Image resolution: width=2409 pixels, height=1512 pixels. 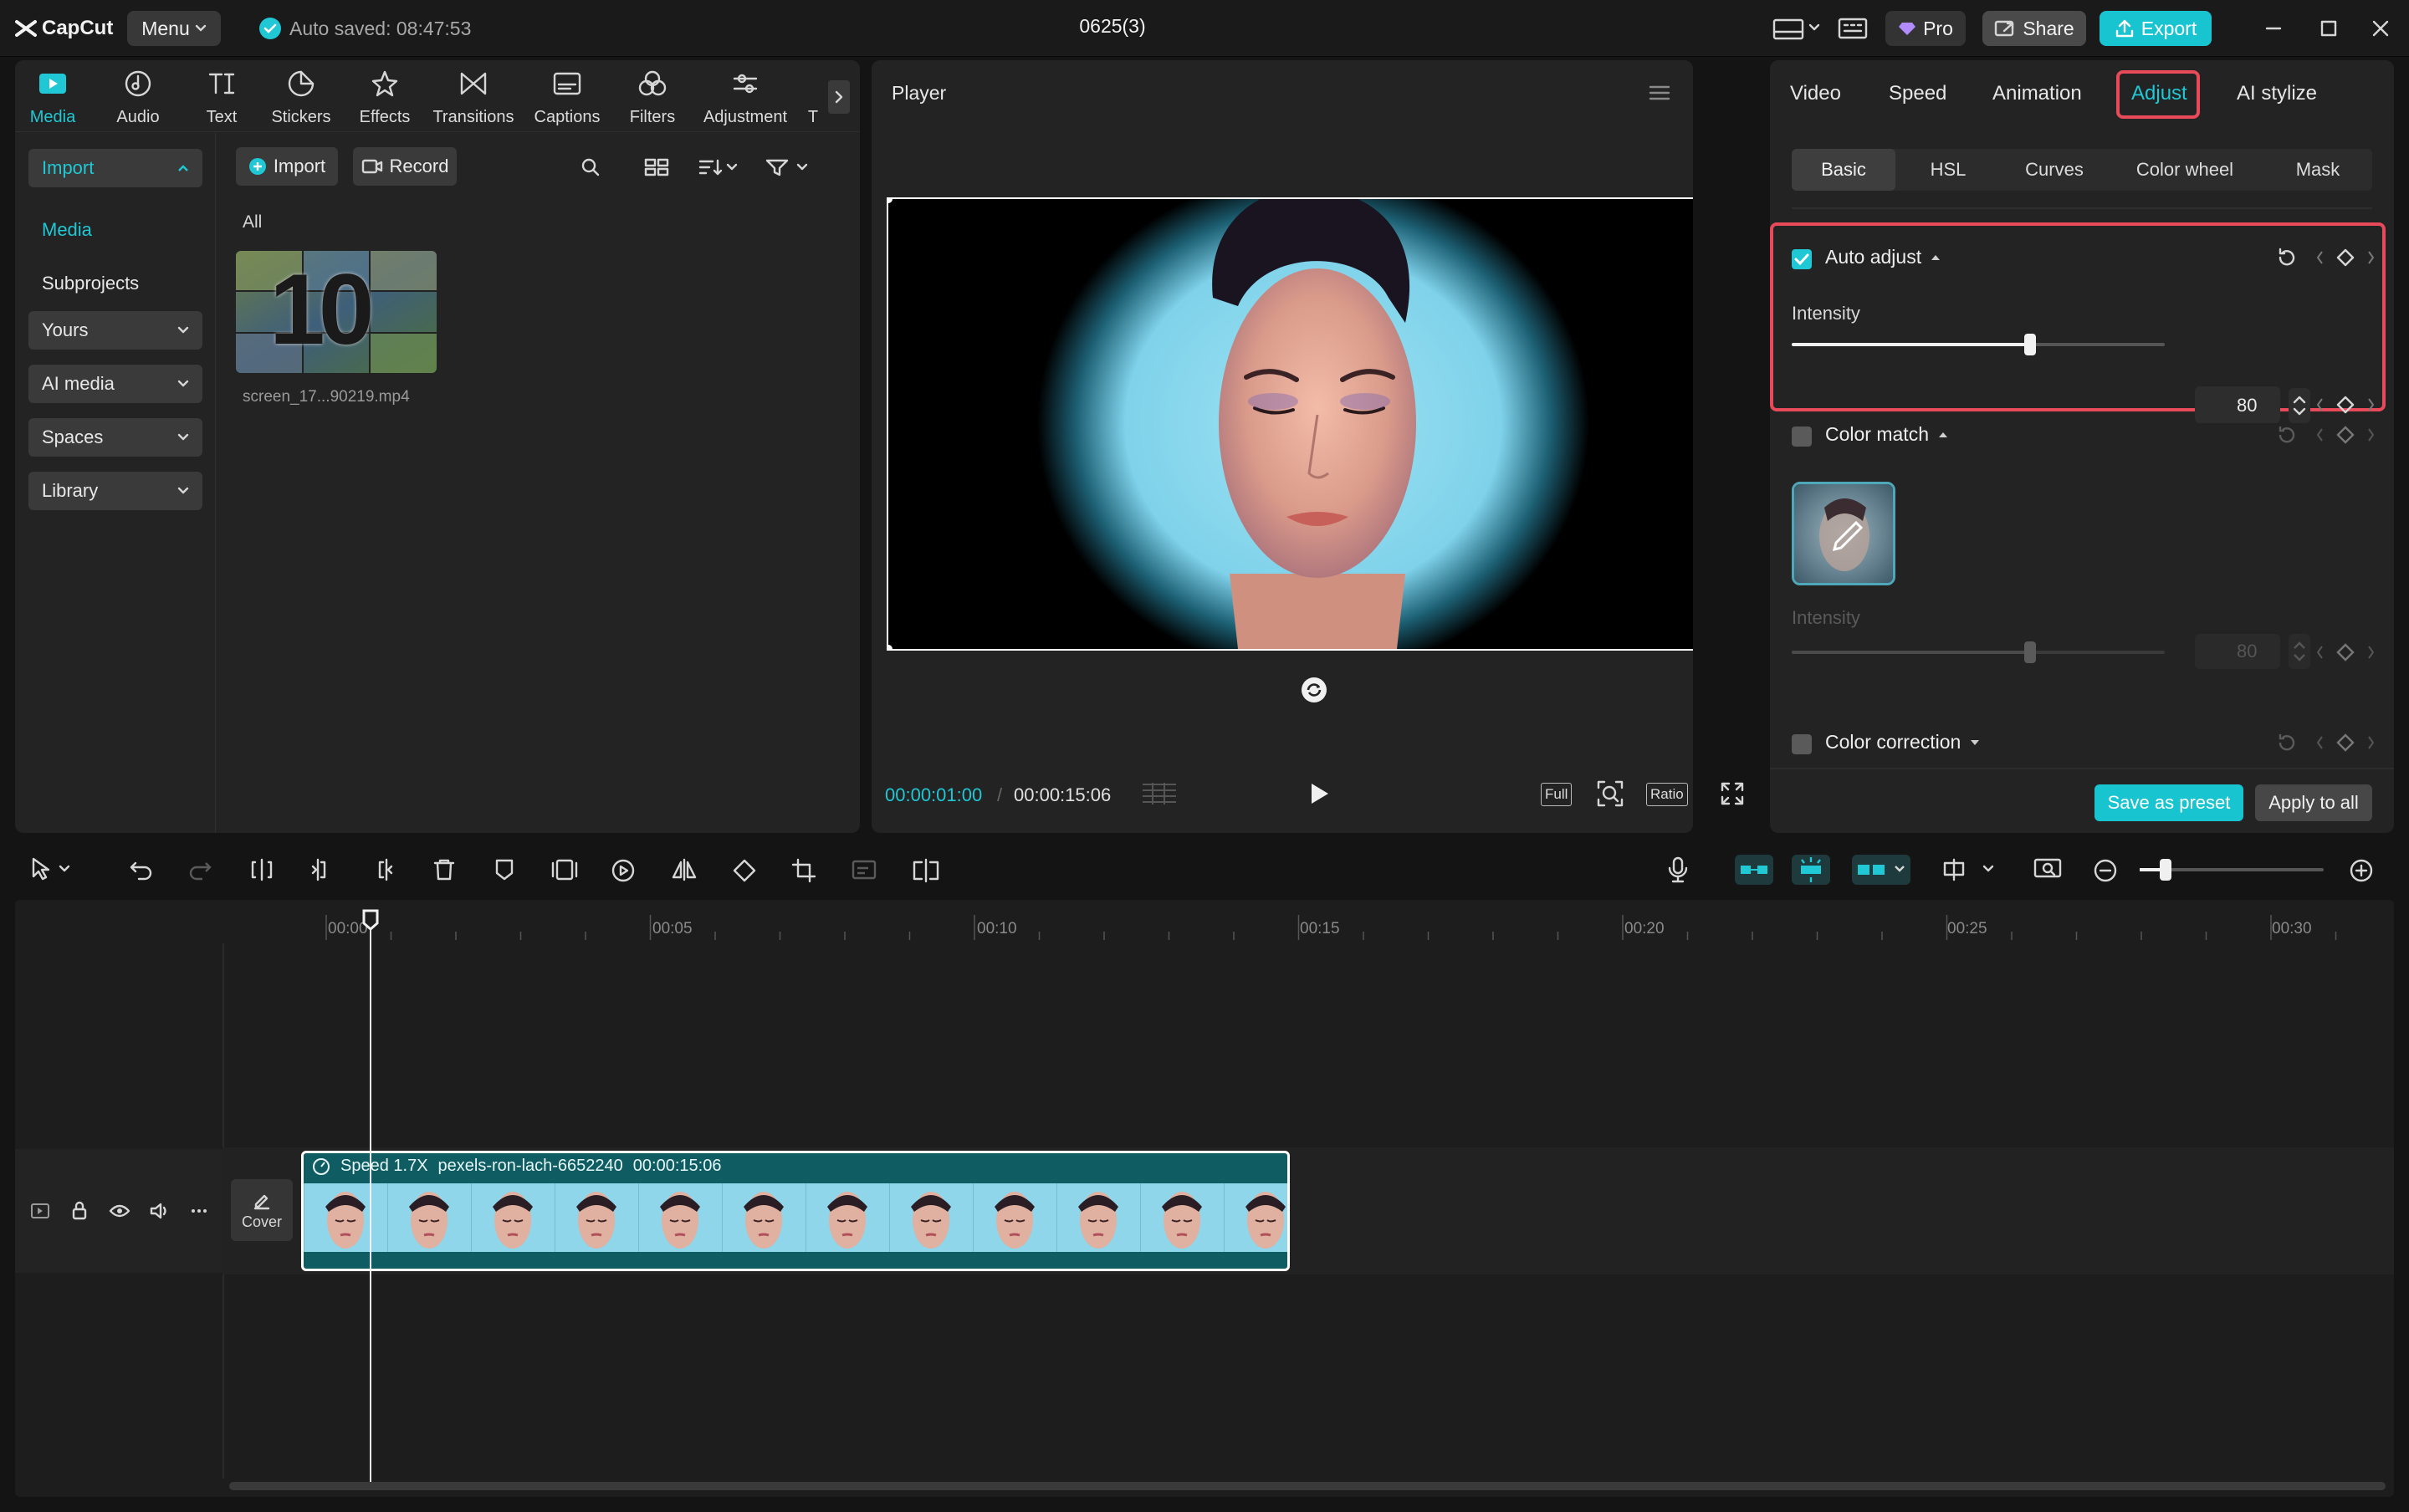 What do you see at coordinates (115, 384) in the screenshot?
I see `sidebar-item-ai-media: AI media` at bounding box center [115, 384].